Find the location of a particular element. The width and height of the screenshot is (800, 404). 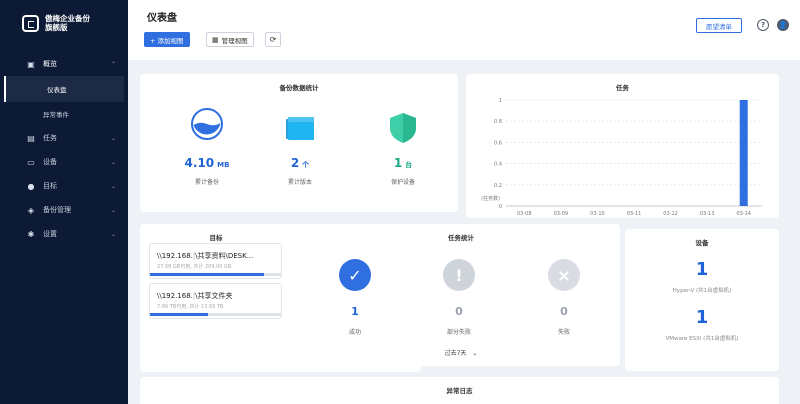

stat-total-backup: 4.10 MB 累计备份 is located at coordinates (207, 171).